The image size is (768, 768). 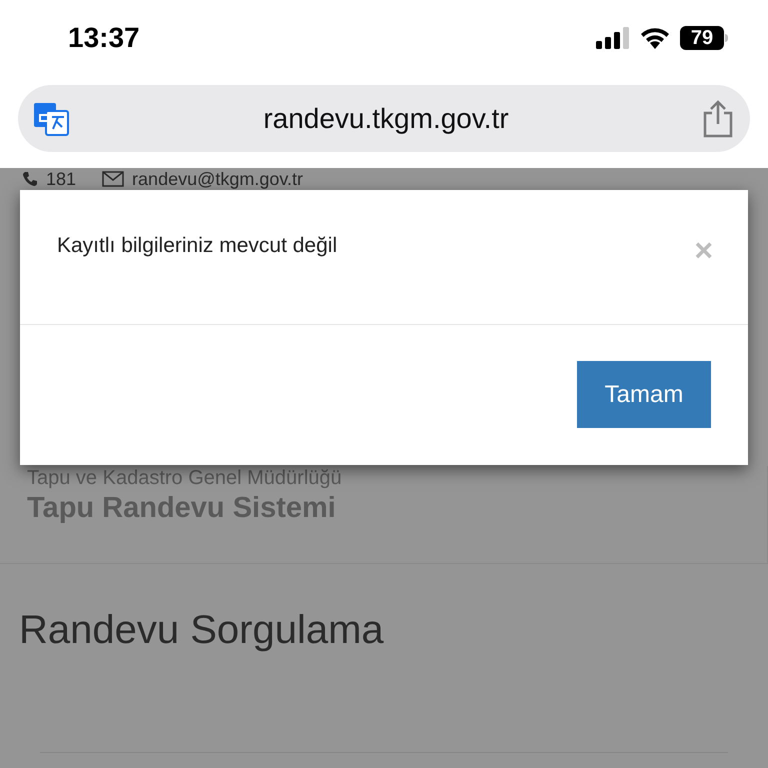 I want to click on status-time: 13:37, so click(x=104, y=38).